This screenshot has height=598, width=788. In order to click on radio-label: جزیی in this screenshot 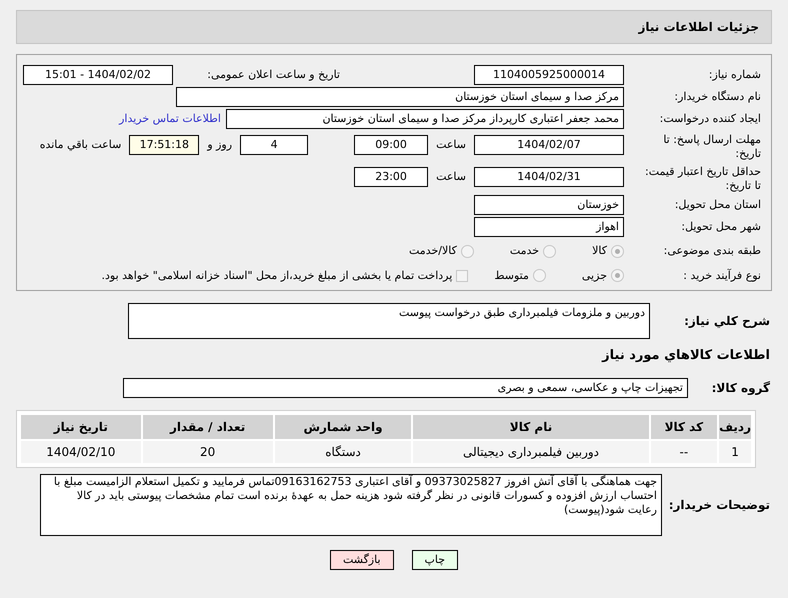, I will do `click(594, 276)`.